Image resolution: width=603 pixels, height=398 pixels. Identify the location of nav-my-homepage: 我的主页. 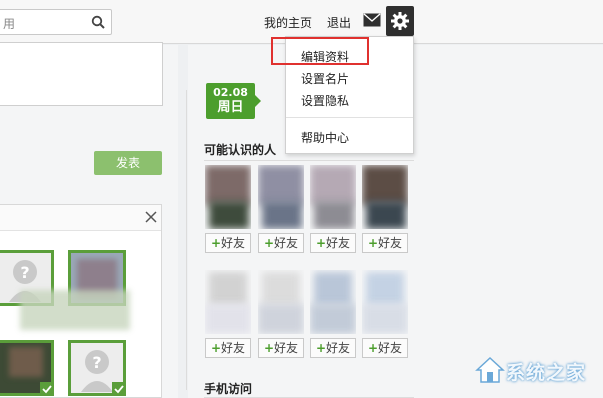
(288, 22).